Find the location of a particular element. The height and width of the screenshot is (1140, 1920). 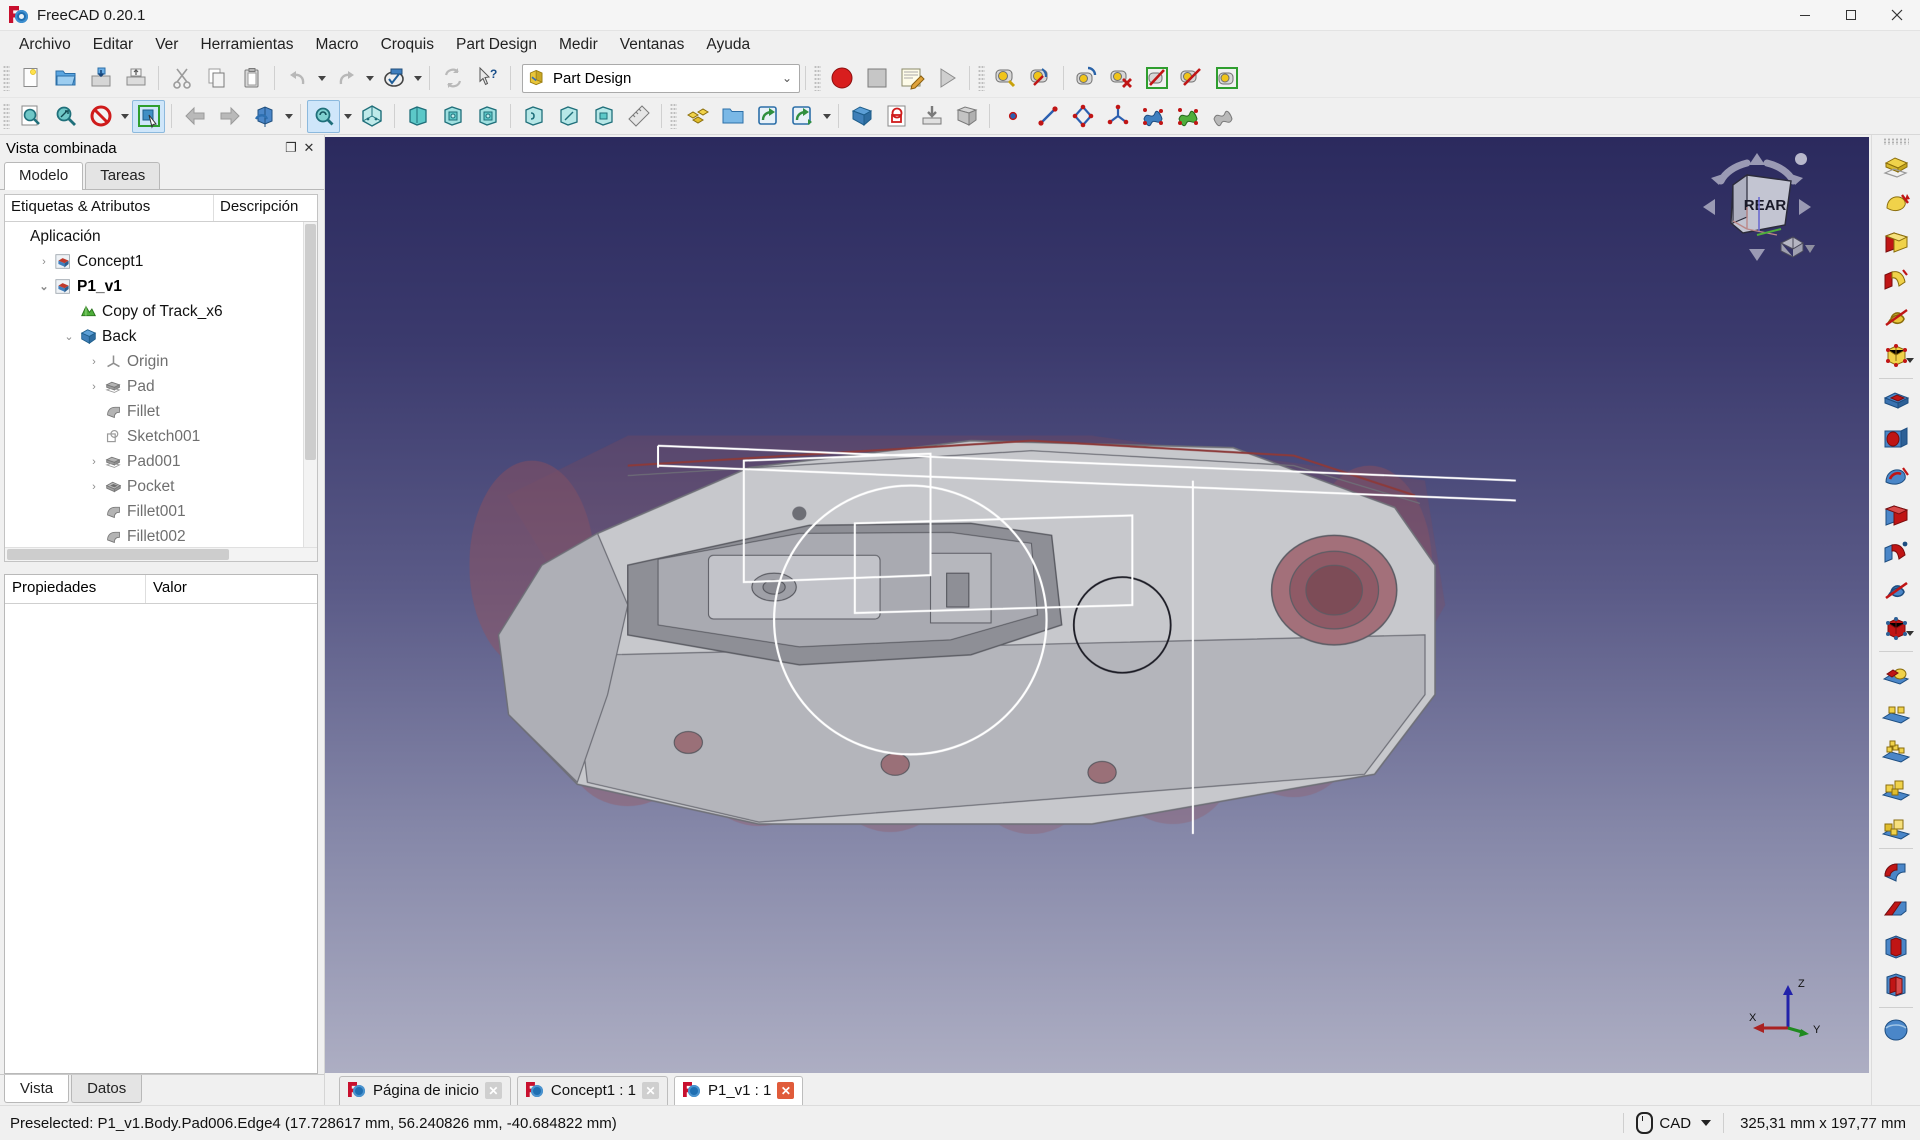

view-top-icon is located at coordinates (452, 116).